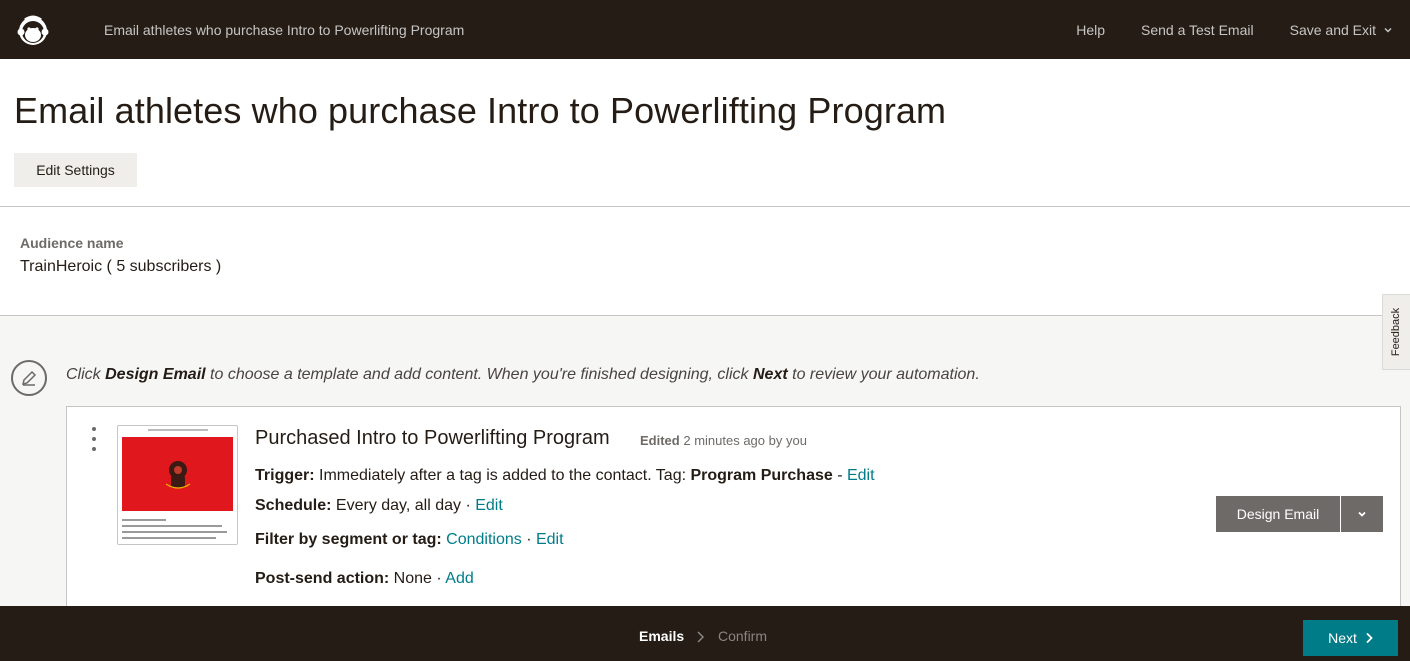 This screenshot has width=1410, height=661. I want to click on design-email-dropdown-button, so click(1362, 514).